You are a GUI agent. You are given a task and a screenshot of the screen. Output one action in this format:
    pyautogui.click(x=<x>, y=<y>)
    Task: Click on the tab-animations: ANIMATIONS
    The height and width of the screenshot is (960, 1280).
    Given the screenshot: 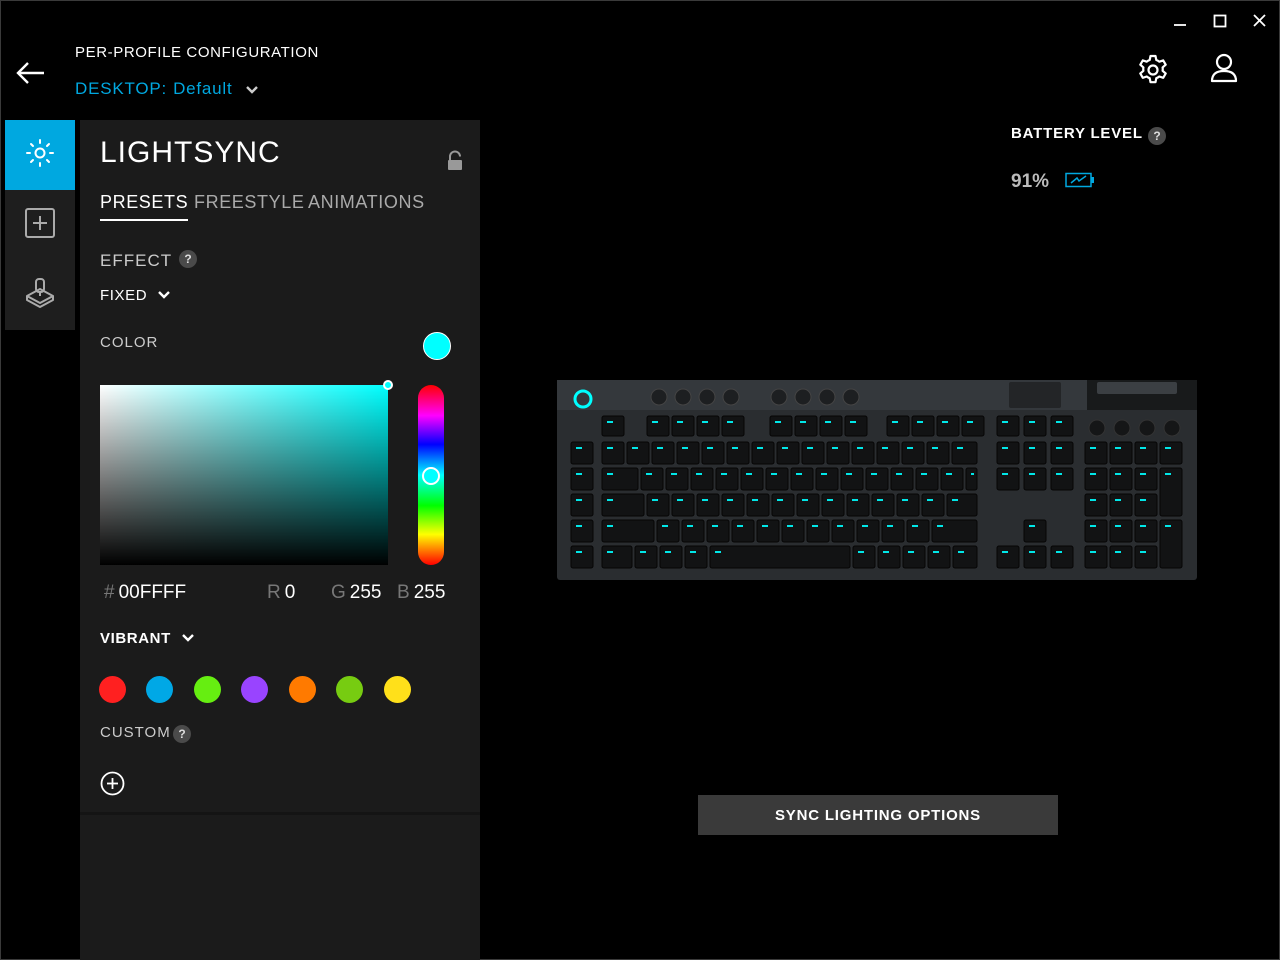 What is the action you would take?
    pyautogui.click(x=366, y=205)
    